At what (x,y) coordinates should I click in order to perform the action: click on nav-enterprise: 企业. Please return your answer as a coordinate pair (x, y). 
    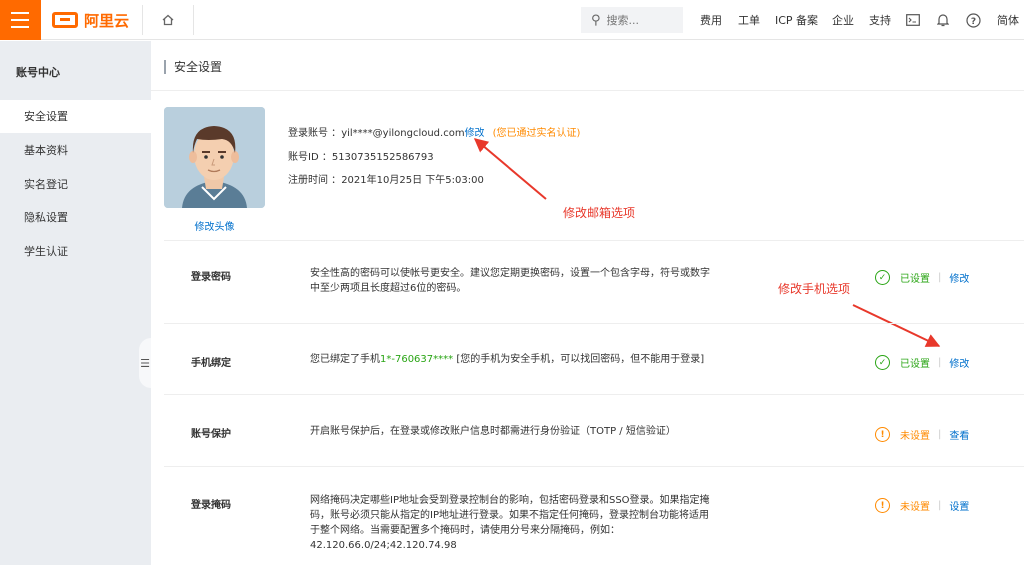
    Looking at the image, I should click on (843, 20).